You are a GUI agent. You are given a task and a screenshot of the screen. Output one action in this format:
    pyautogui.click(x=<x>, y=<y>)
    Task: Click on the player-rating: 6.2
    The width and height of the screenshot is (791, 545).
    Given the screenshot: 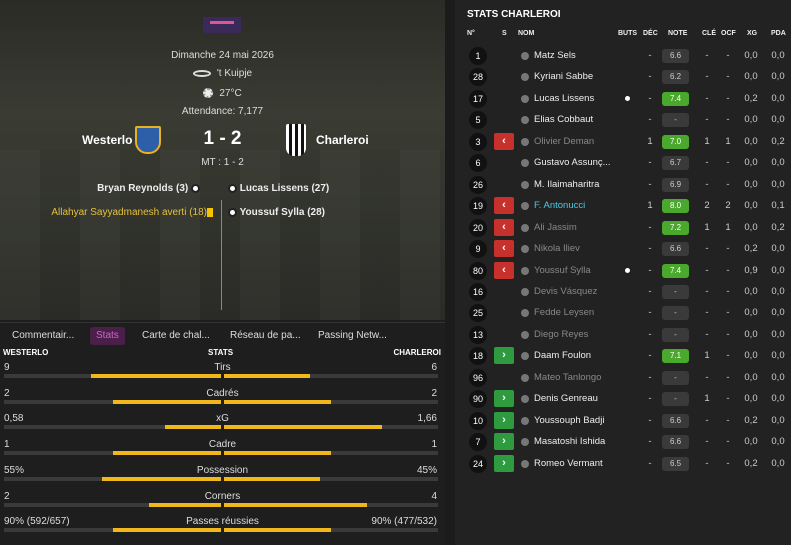 What is the action you would take?
    pyautogui.click(x=675, y=77)
    